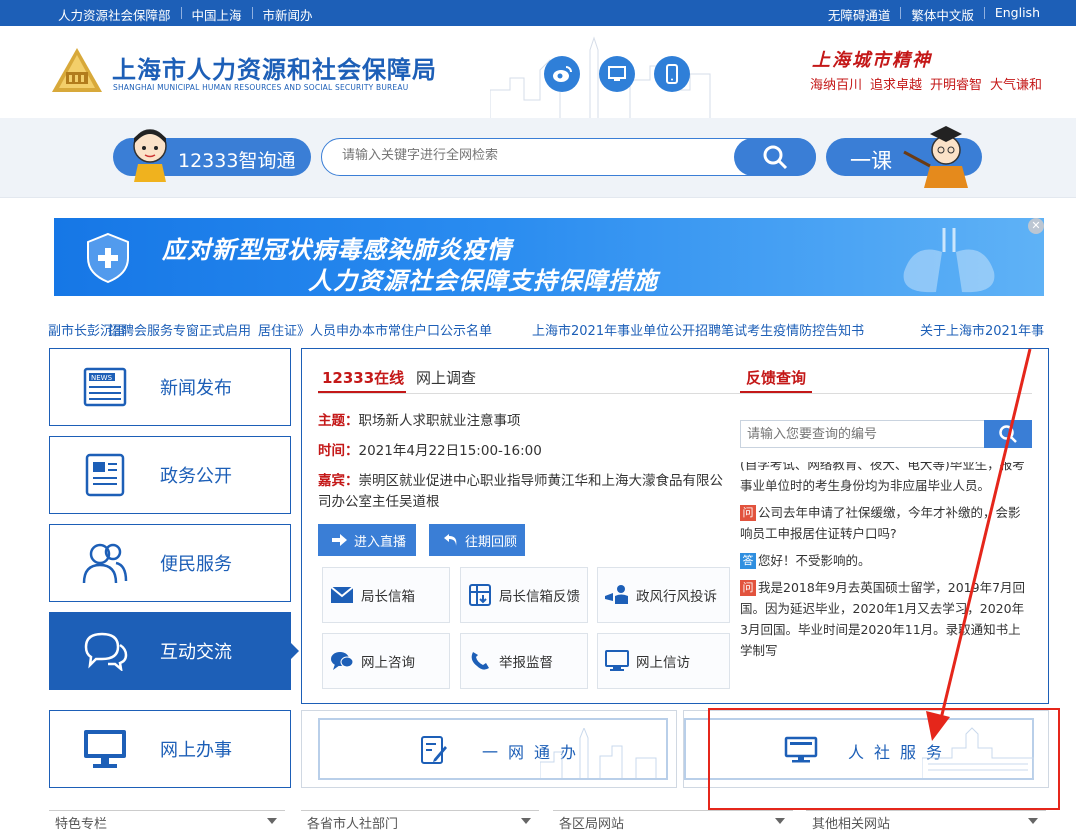 The height and width of the screenshot is (832, 1076). I want to click on search-button, so click(775, 157).